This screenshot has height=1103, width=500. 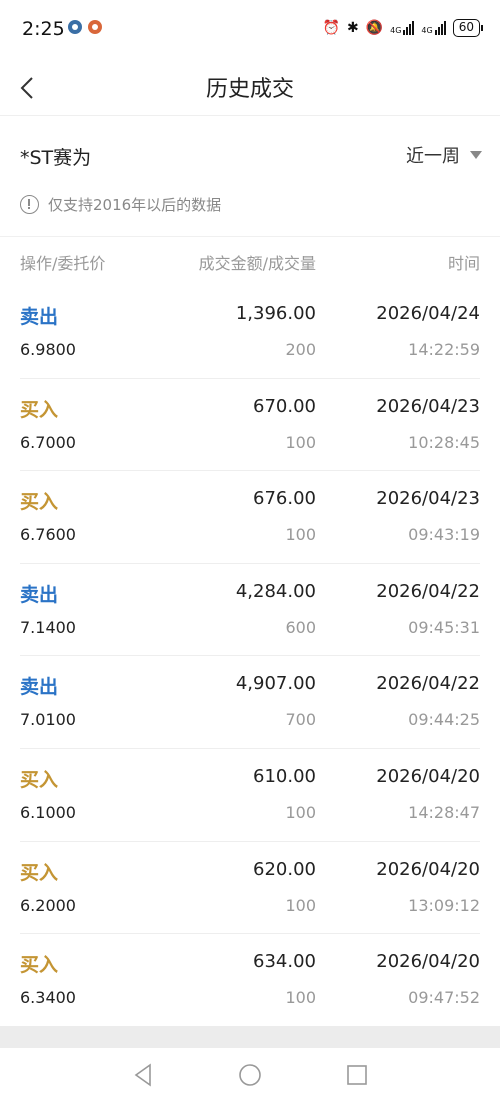 I want to click on system-recents-button, so click(x=357, y=1075).